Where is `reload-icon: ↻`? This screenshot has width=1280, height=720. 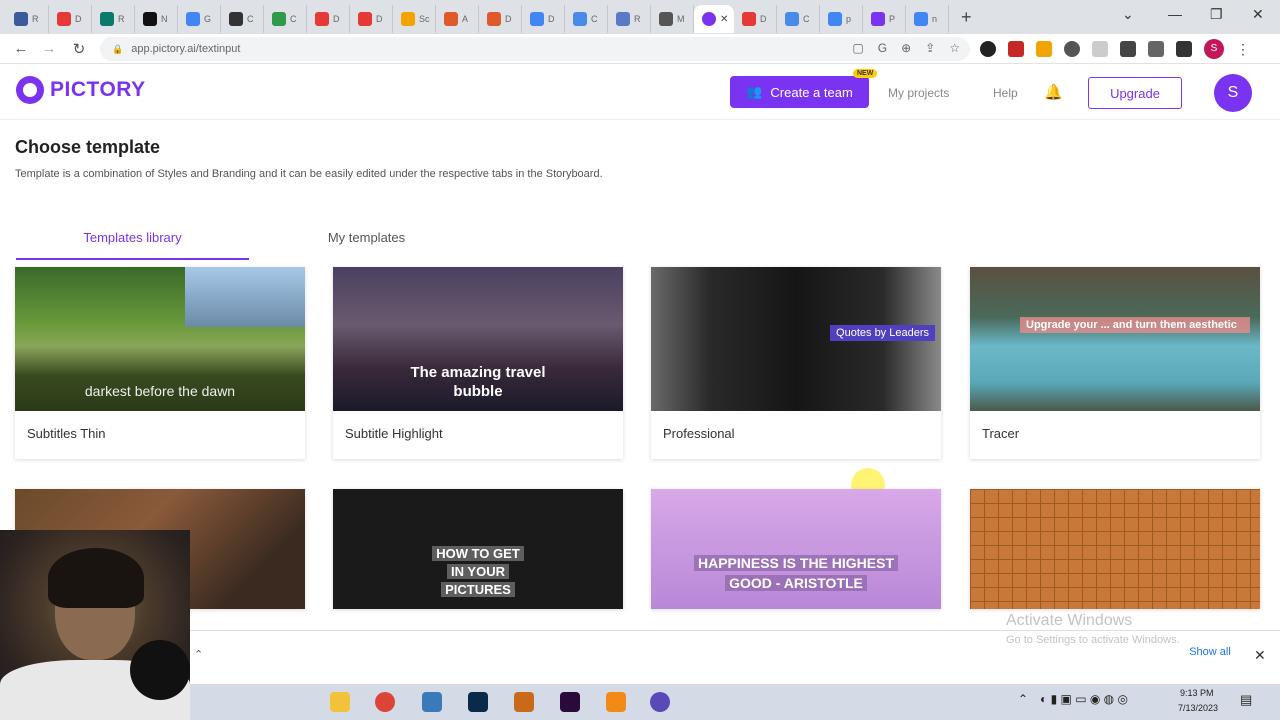
reload-icon: ↻ is located at coordinates (79, 49).